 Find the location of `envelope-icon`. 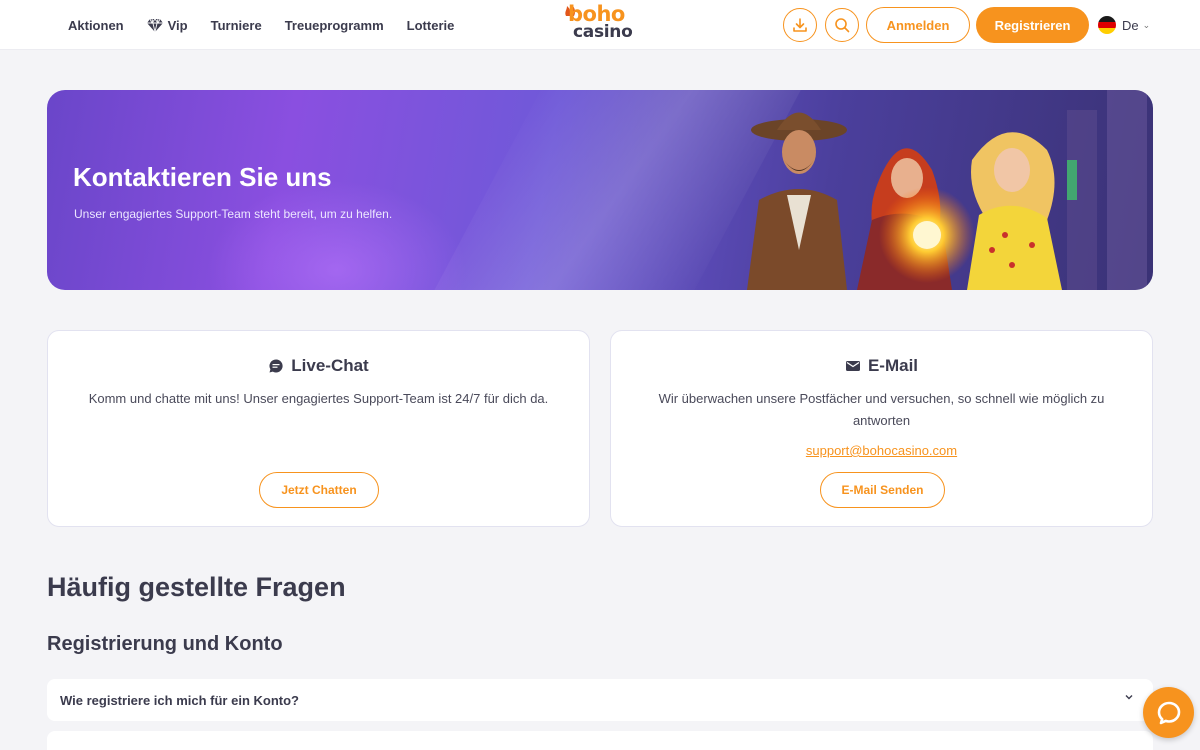

envelope-icon is located at coordinates (852, 366).